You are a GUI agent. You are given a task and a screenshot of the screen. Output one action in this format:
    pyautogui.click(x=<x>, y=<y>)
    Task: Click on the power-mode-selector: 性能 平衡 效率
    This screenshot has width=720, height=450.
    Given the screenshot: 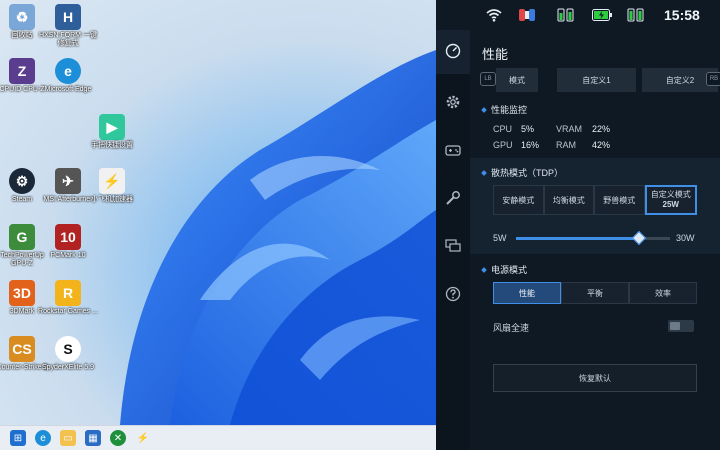 What is the action you would take?
    pyautogui.click(x=595, y=293)
    